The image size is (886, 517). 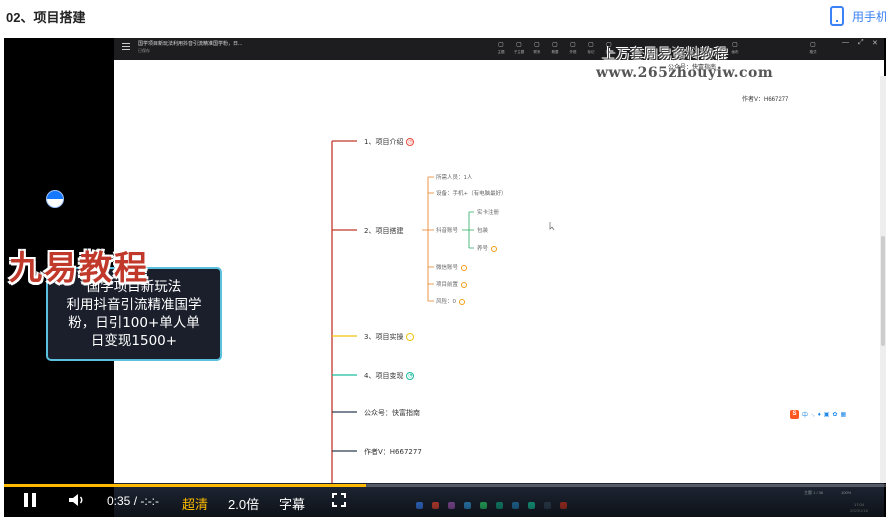 I want to click on ime-keyboard-icon: ▣, so click(x=826, y=415).